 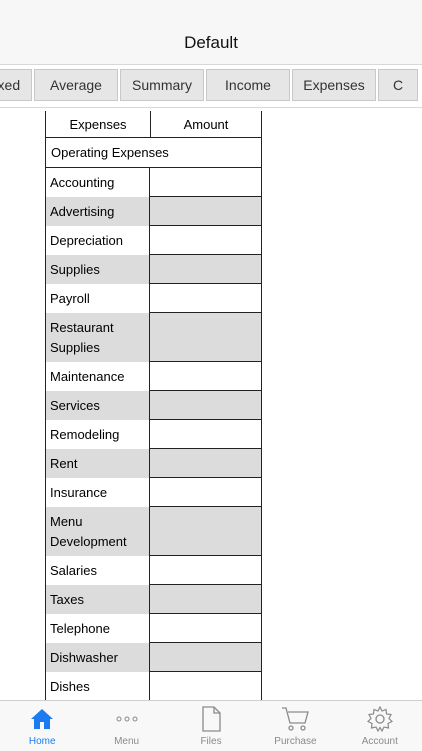 What do you see at coordinates (98, 492) in the screenshot?
I see `expense-label: Insurance` at bounding box center [98, 492].